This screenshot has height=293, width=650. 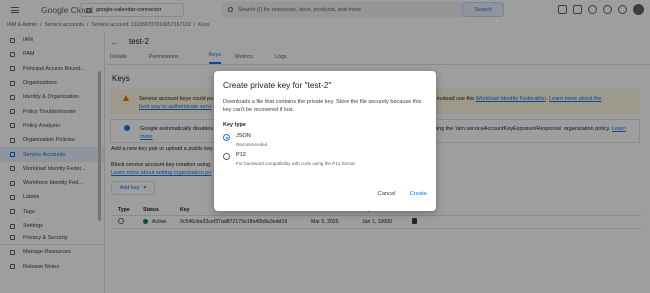 I want to click on key-type-label: Key type, so click(x=234, y=125).